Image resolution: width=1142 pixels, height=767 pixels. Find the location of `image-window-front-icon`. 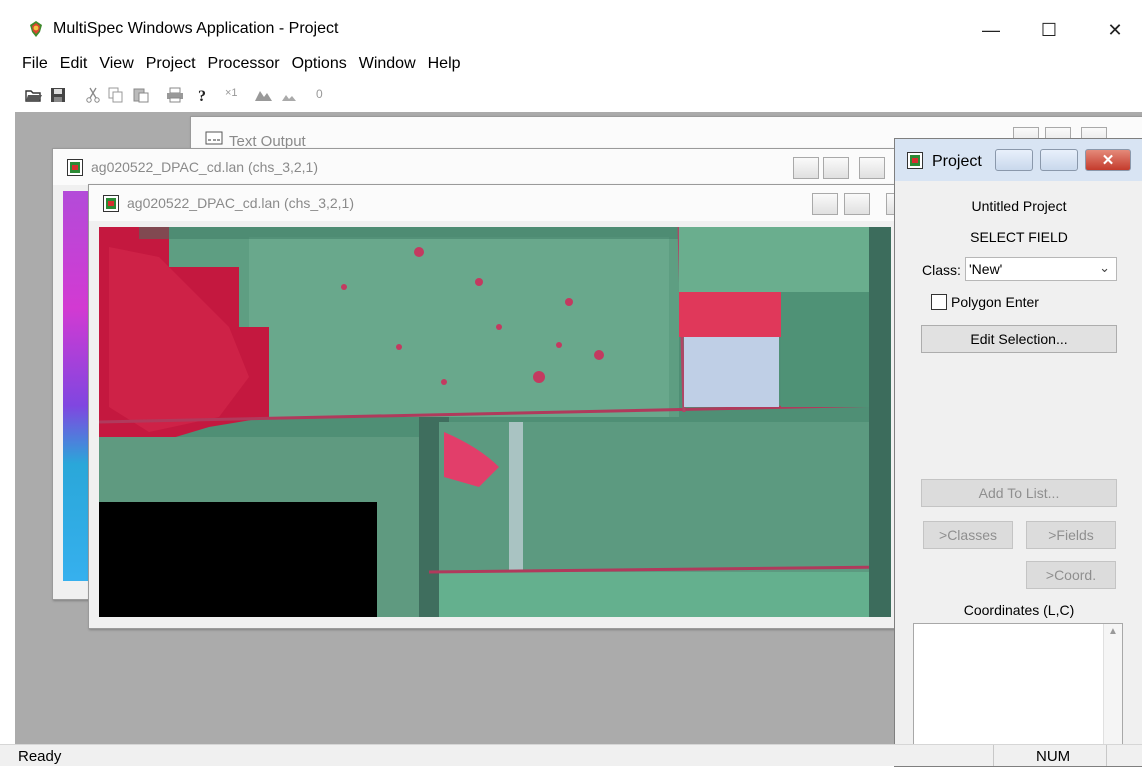

image-window-front-icon is located at coordinates (111, 203).